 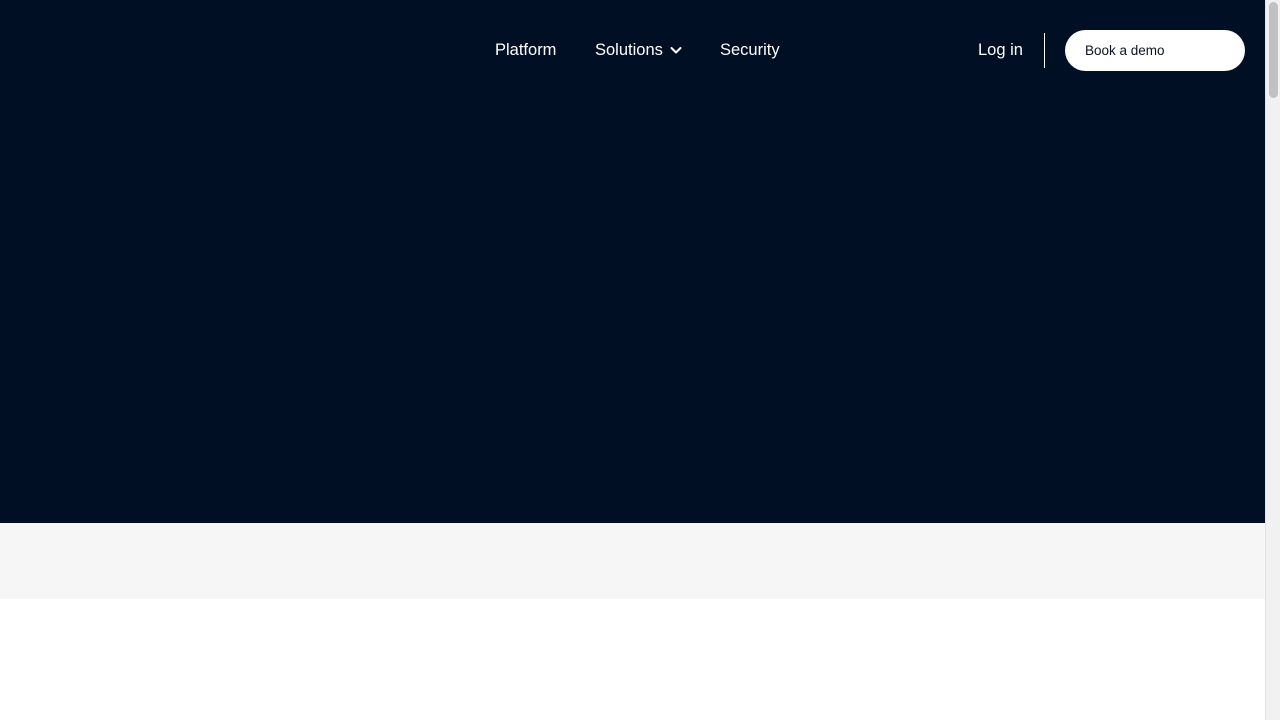 I want to click on chevron-down-icon, so click(x=676, y=50).